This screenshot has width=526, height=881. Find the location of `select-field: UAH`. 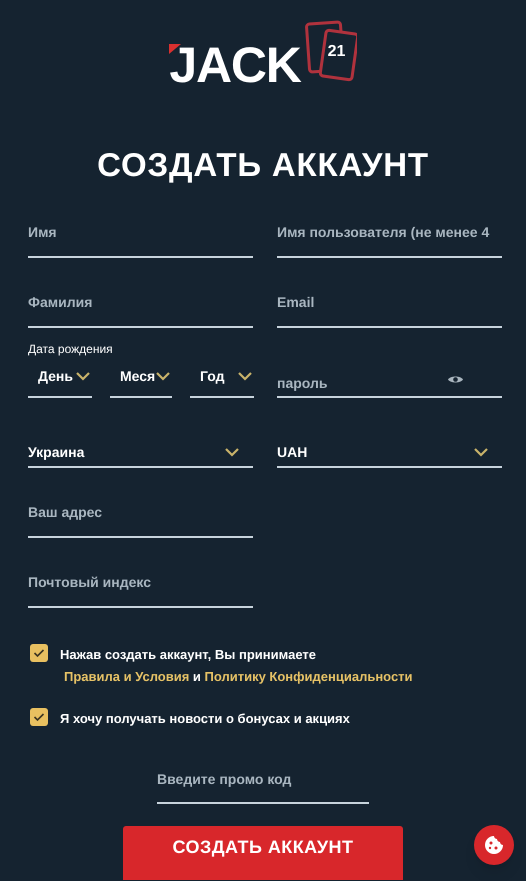

select-field: UAH is located at coordinates (389, 443).